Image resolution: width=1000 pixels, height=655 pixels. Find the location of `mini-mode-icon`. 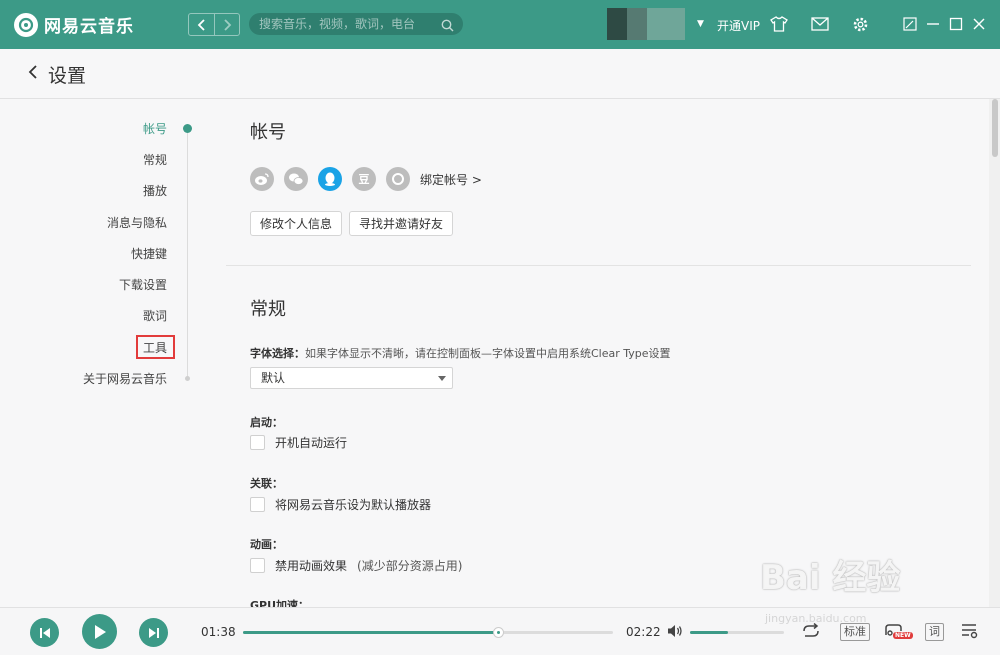

mini-mode-icon is located at coordinates (910, 24).